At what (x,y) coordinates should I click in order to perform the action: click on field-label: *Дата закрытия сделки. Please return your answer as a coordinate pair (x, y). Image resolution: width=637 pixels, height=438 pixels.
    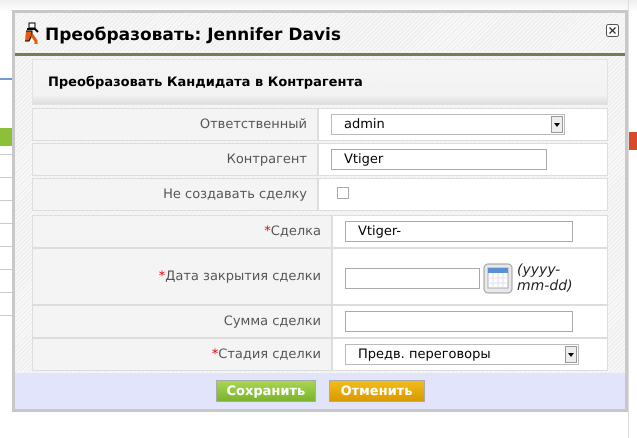
    Looking at the image, I should click on (182, 276).